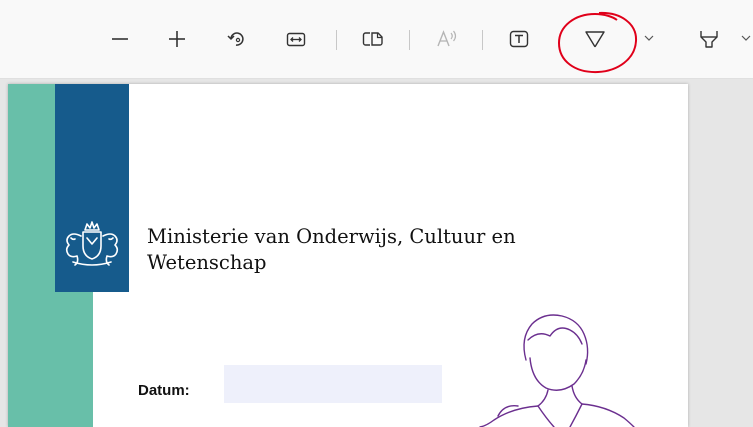 This screenshot has height=427, width=753. I want to click on ministry-name-line1: Ministerie van Onderwijs, Cultuur en, so click(331, 236).